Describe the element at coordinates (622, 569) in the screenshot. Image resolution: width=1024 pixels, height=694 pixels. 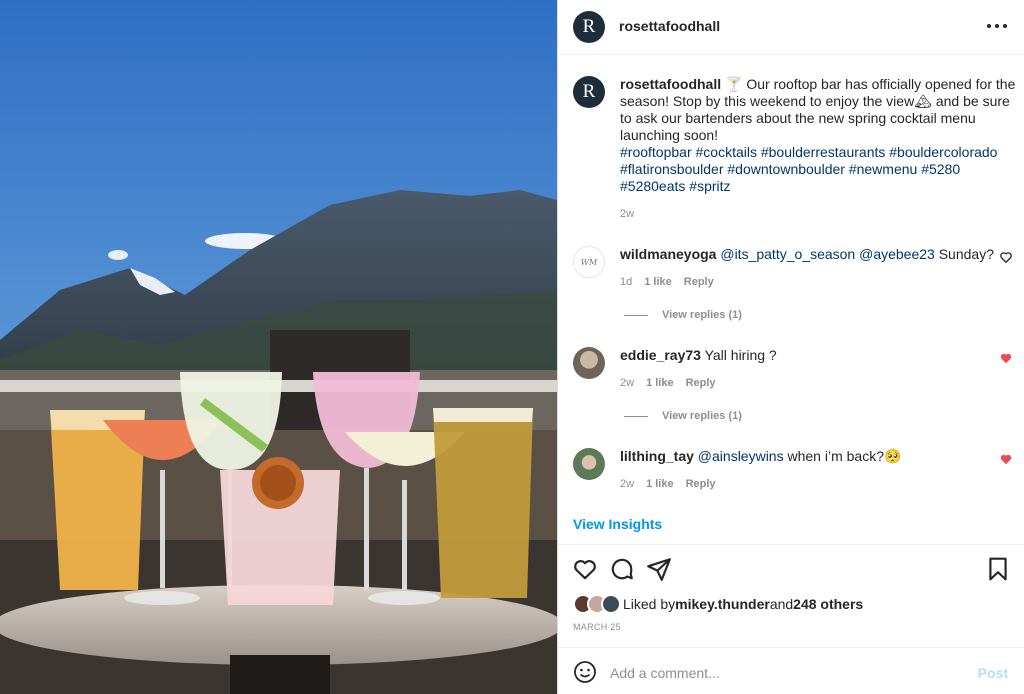
I see `comment-bubble-icon` at that location.